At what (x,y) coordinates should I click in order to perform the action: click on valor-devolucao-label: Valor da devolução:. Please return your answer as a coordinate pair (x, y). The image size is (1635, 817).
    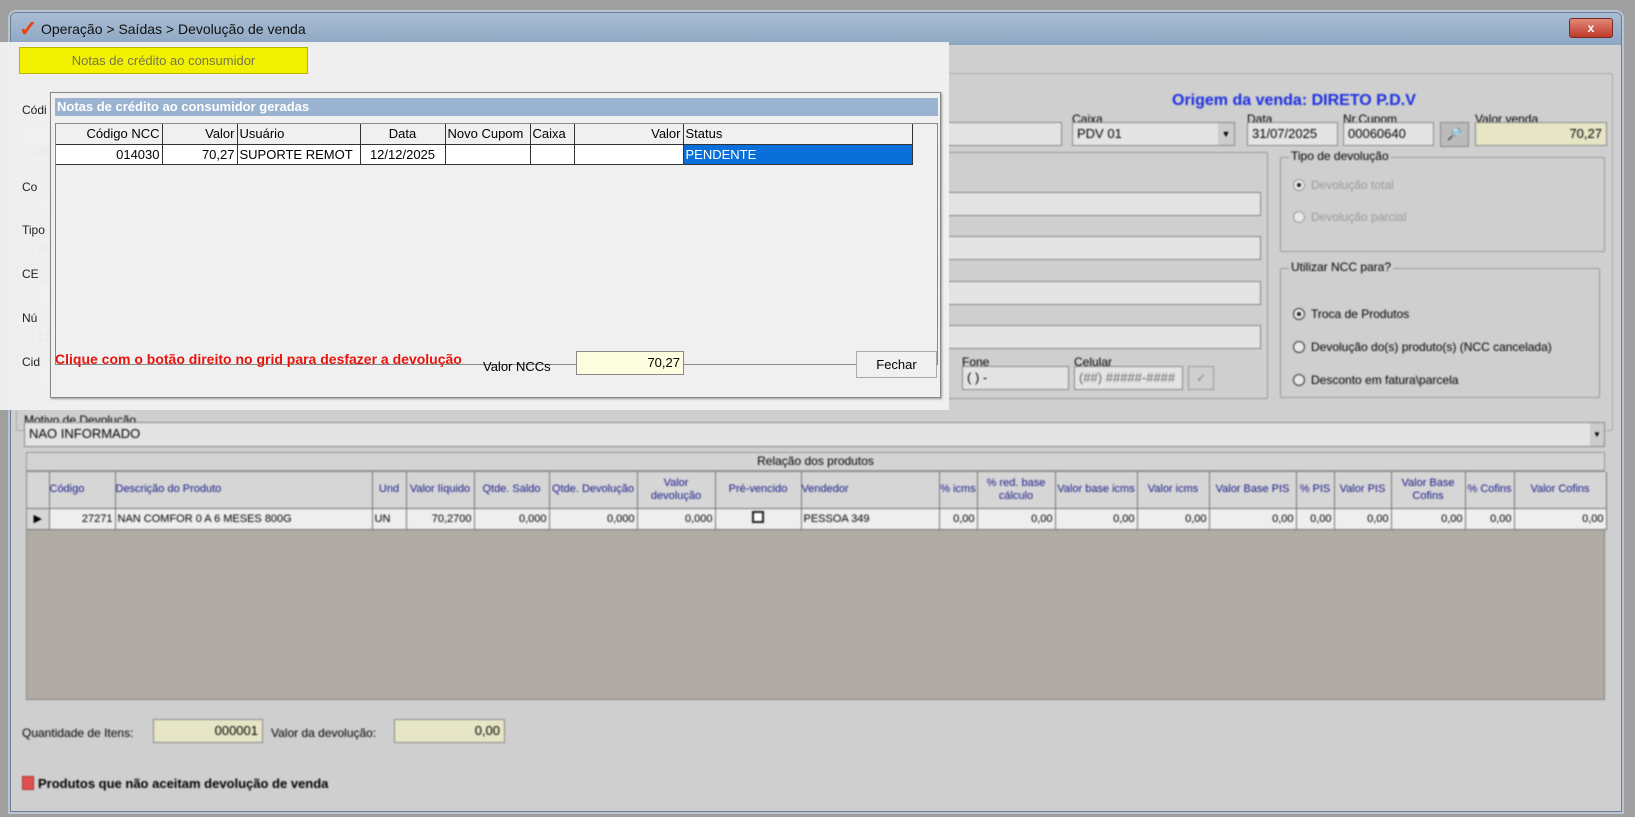
    Looking at the image, I should click on (324, 733).